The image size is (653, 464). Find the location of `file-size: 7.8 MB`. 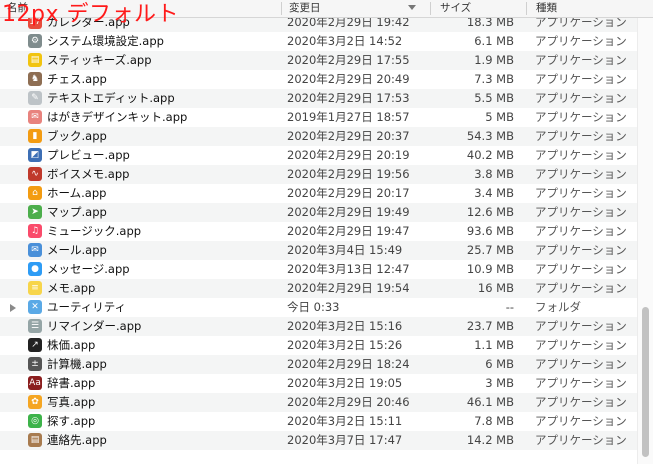

file-size: 7.8 MB is located at coordinates (494, 421).